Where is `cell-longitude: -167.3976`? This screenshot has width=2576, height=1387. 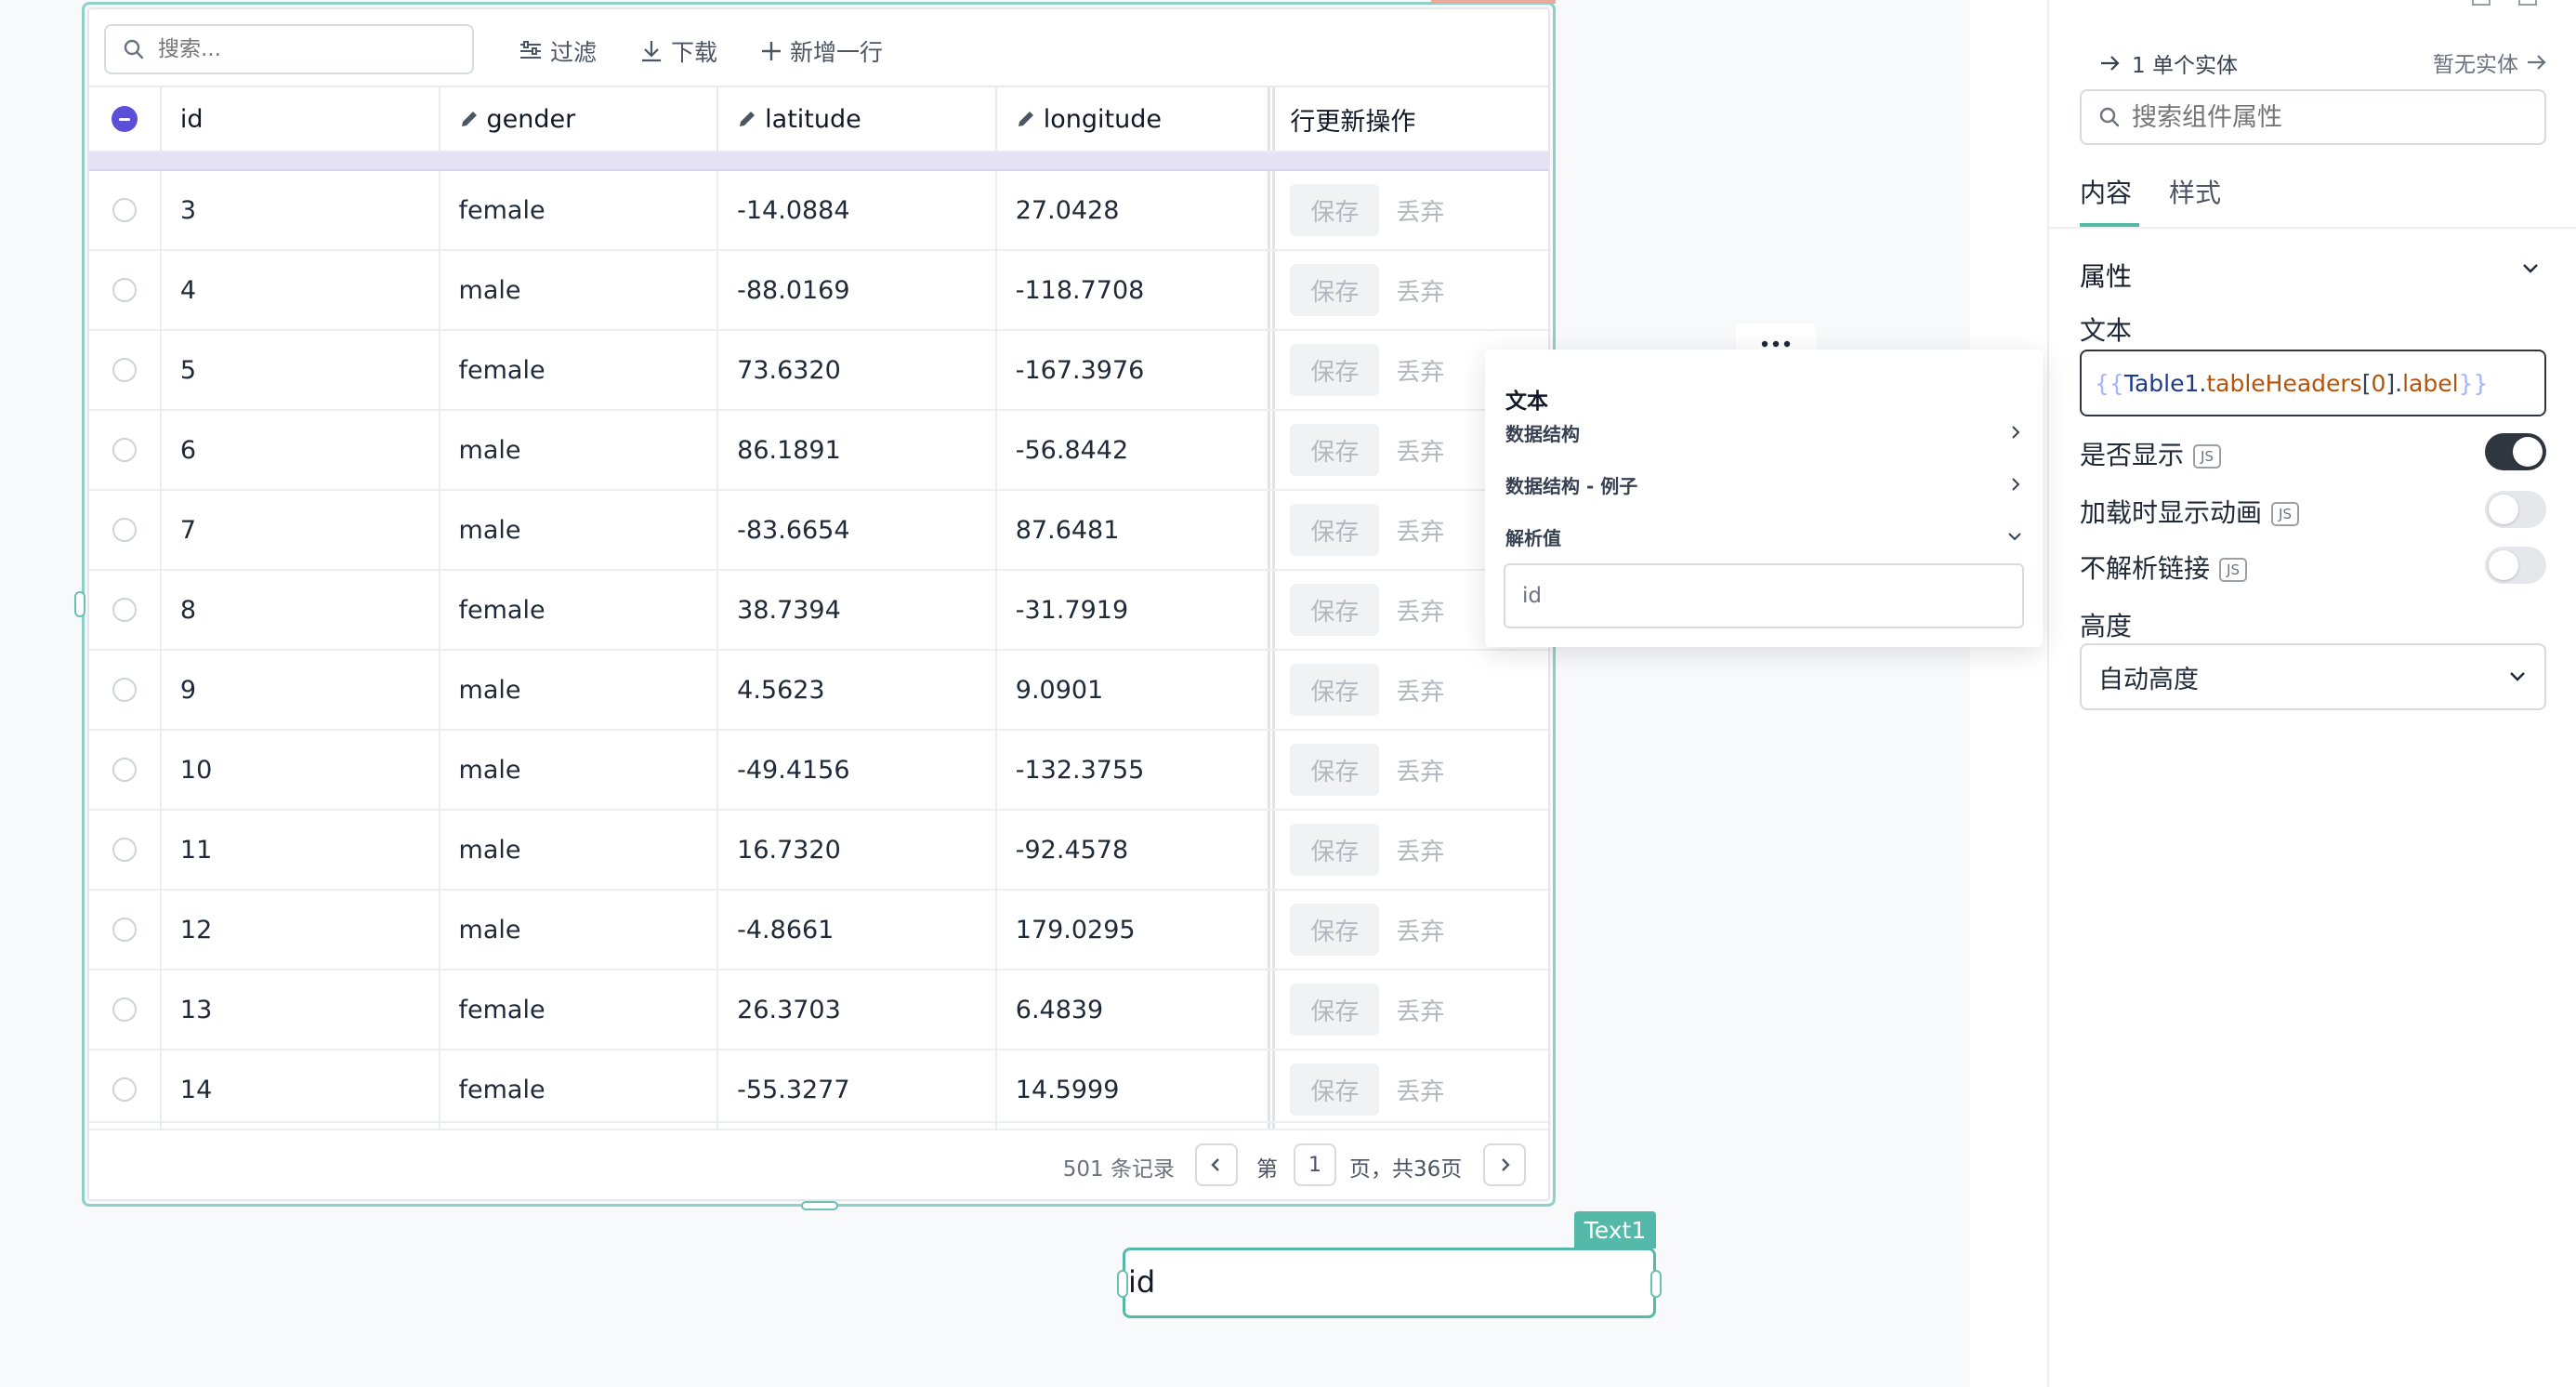
cell-longitude: -167.3976 is located at coordinates (1136, 370).